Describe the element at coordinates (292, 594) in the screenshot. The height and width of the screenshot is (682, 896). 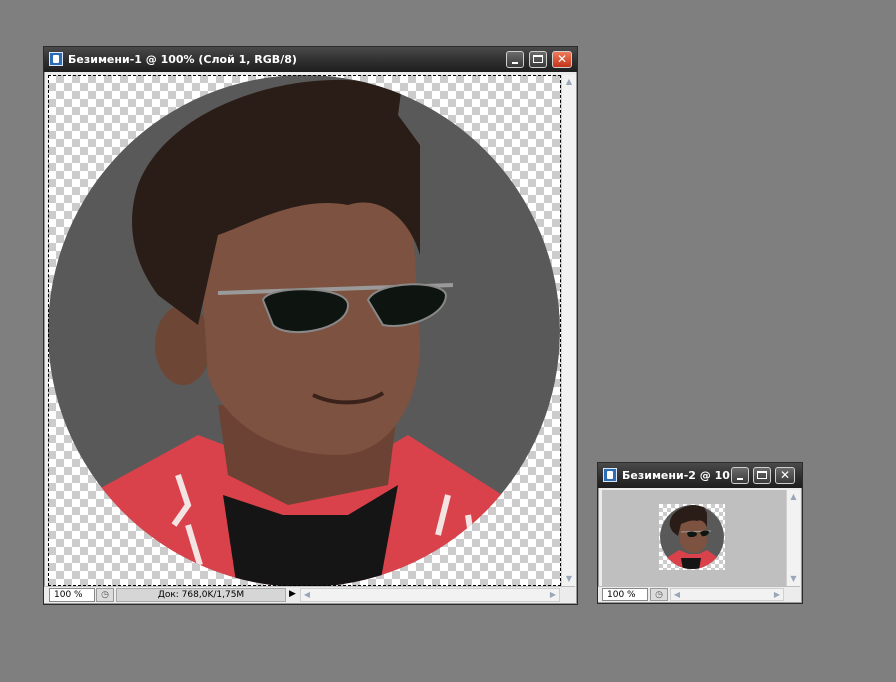
I see `status-menu-arrow-icon: ▶` at that location.